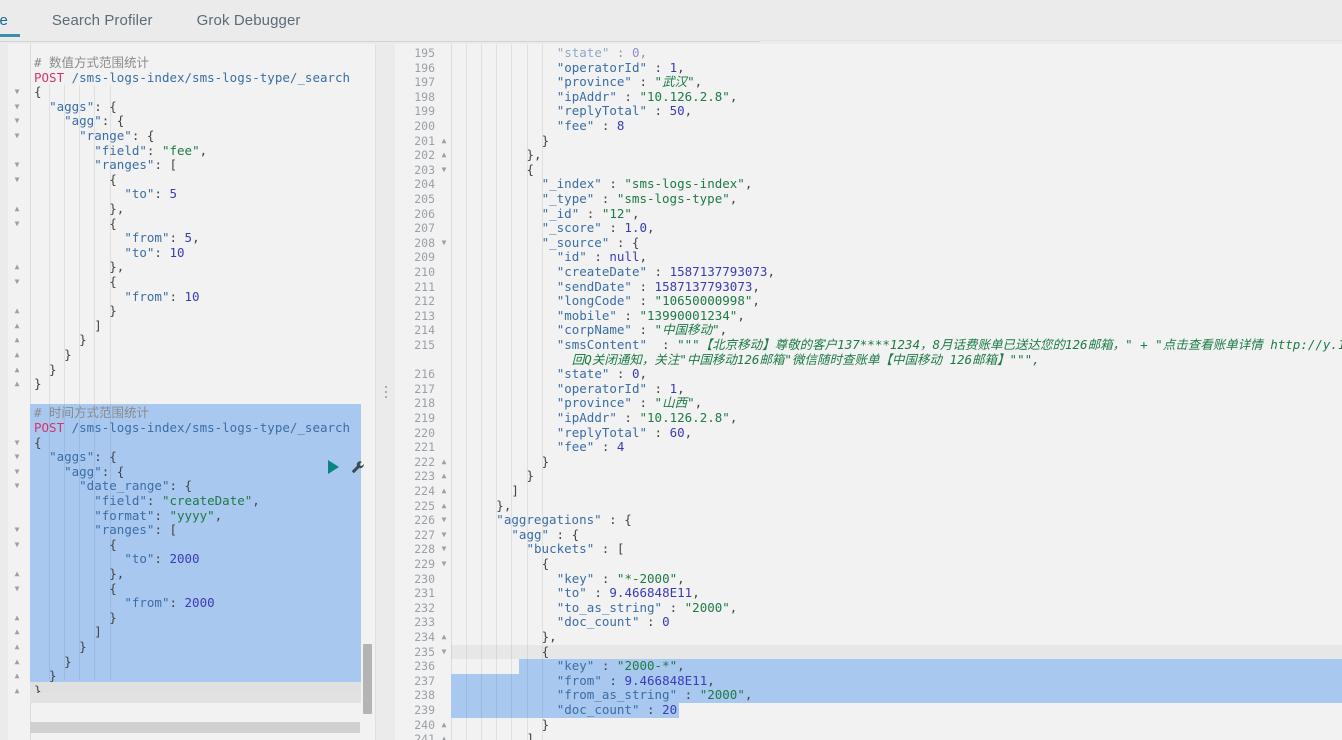 The height and width of the screenshot is (740, 1342). What do you see at coordinates (640, 199) in the screenshot?
I see `code-line: "_type" : "sms-logs-type",` at bounding box center [640, 199].